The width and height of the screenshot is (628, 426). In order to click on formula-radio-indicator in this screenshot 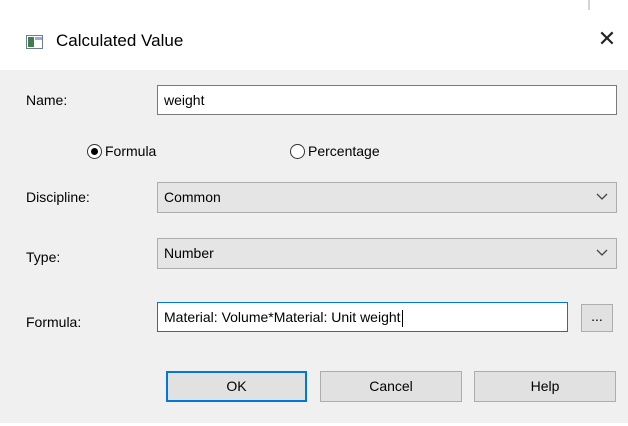, I will do `click(94, 151)`.